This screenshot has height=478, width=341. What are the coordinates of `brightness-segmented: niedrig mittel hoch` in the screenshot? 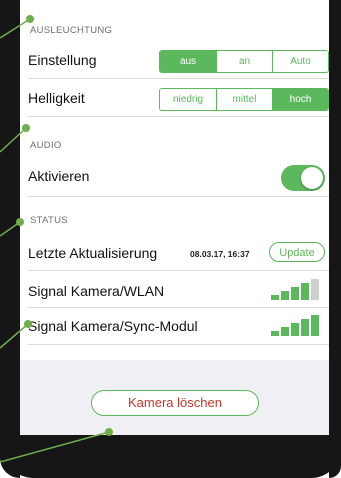 It's located at (244, 99).